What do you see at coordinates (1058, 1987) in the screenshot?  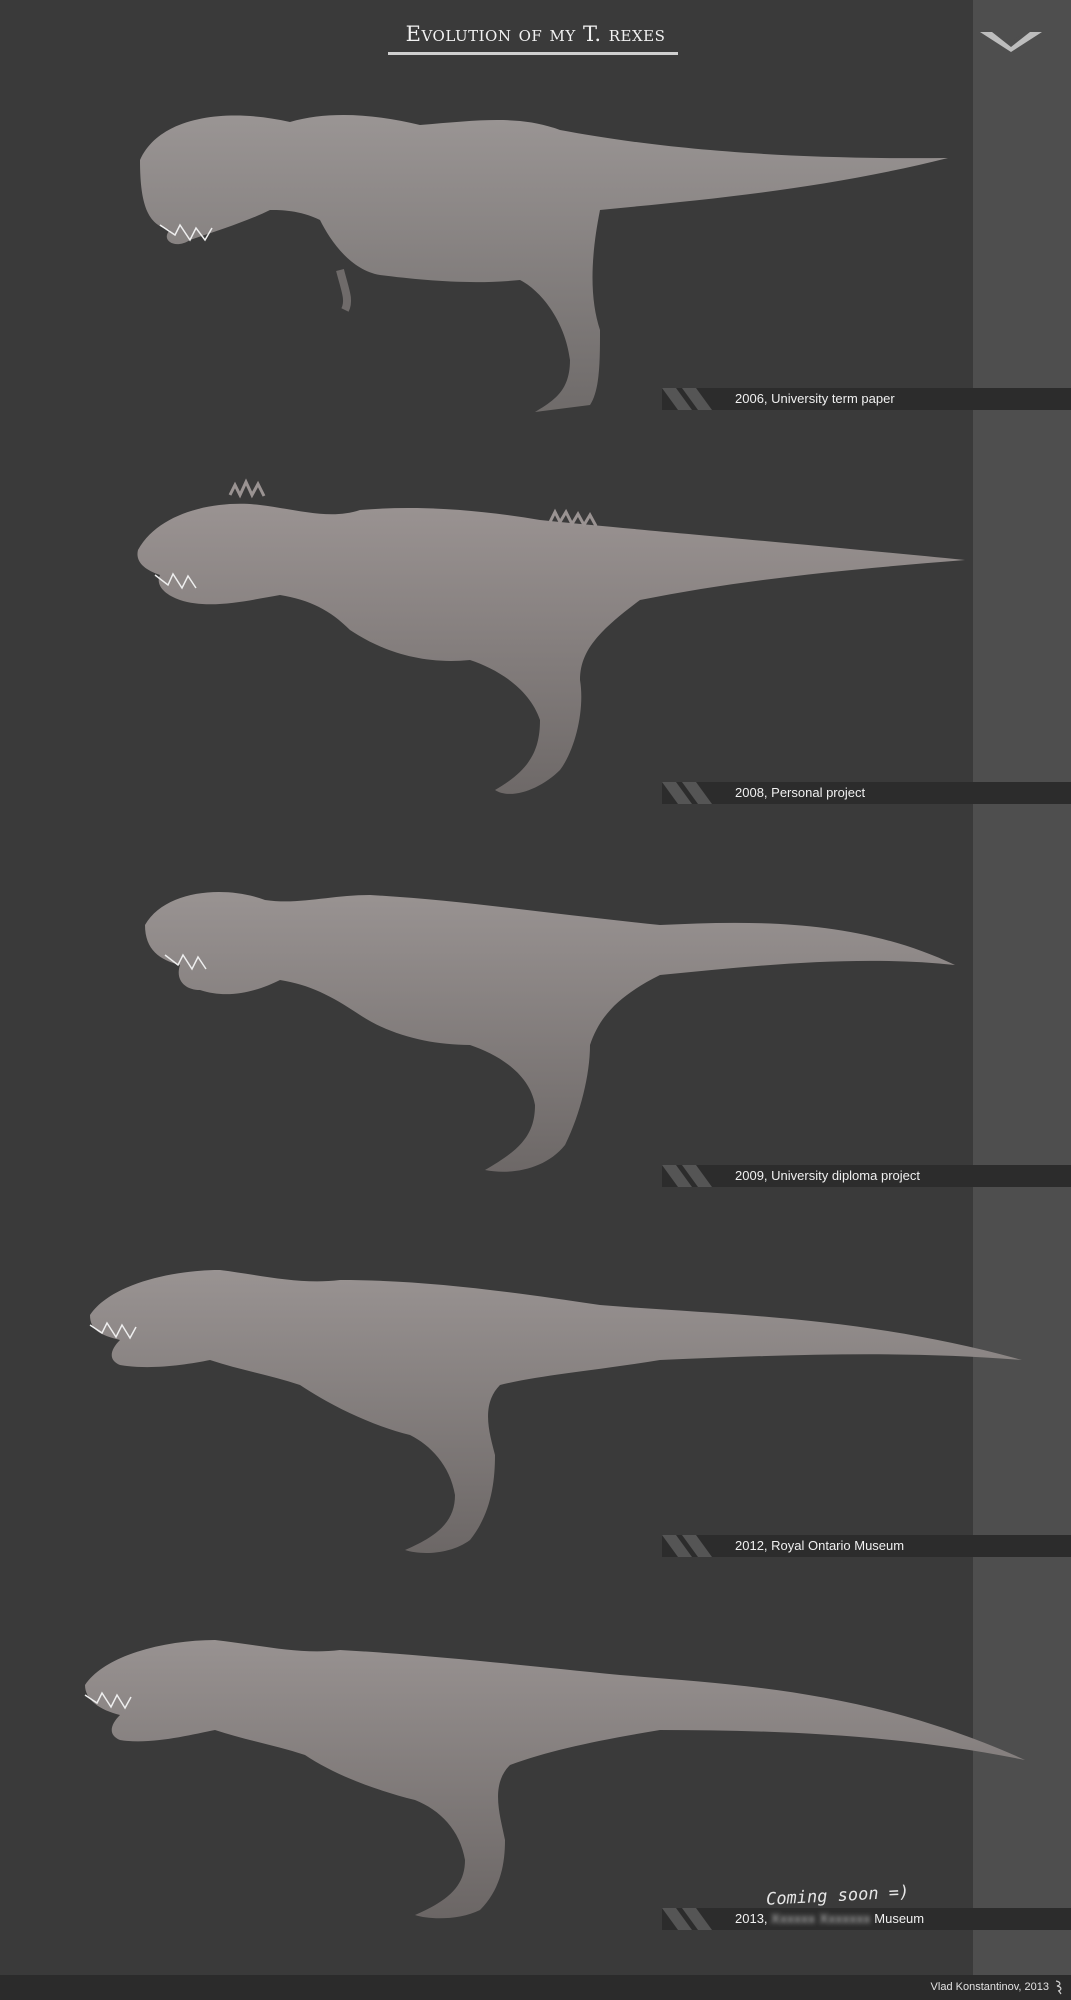 I see `signature-icon` at bounding box center [1058, 1987].